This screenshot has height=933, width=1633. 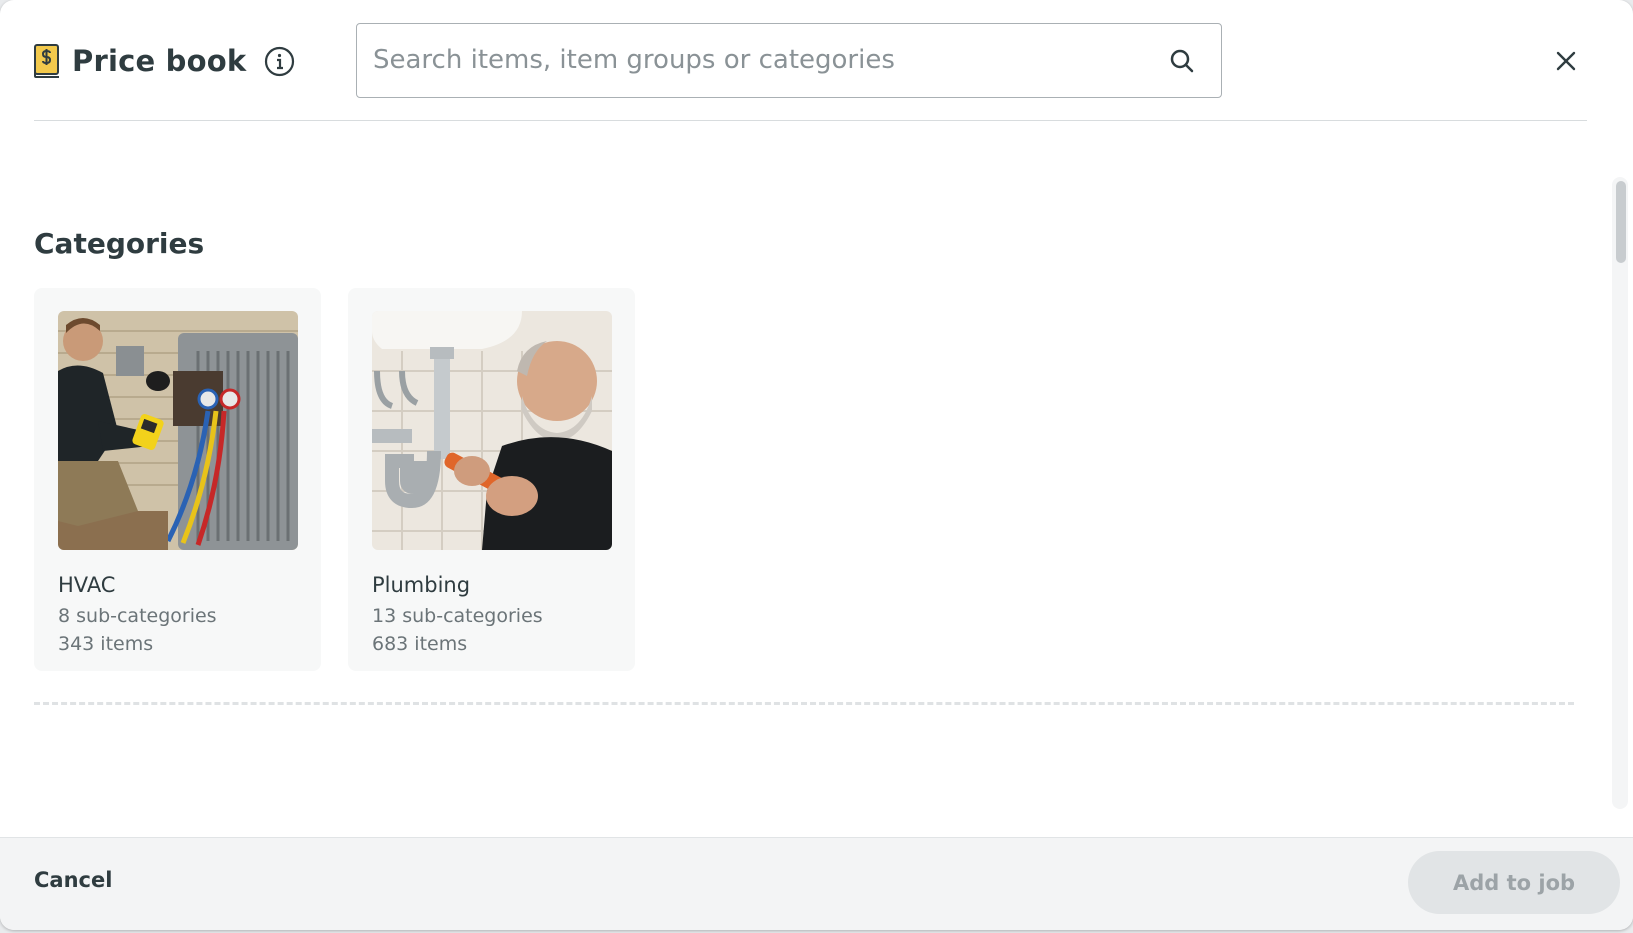 I want to click on close-icon, so click(x=1566, y=61).